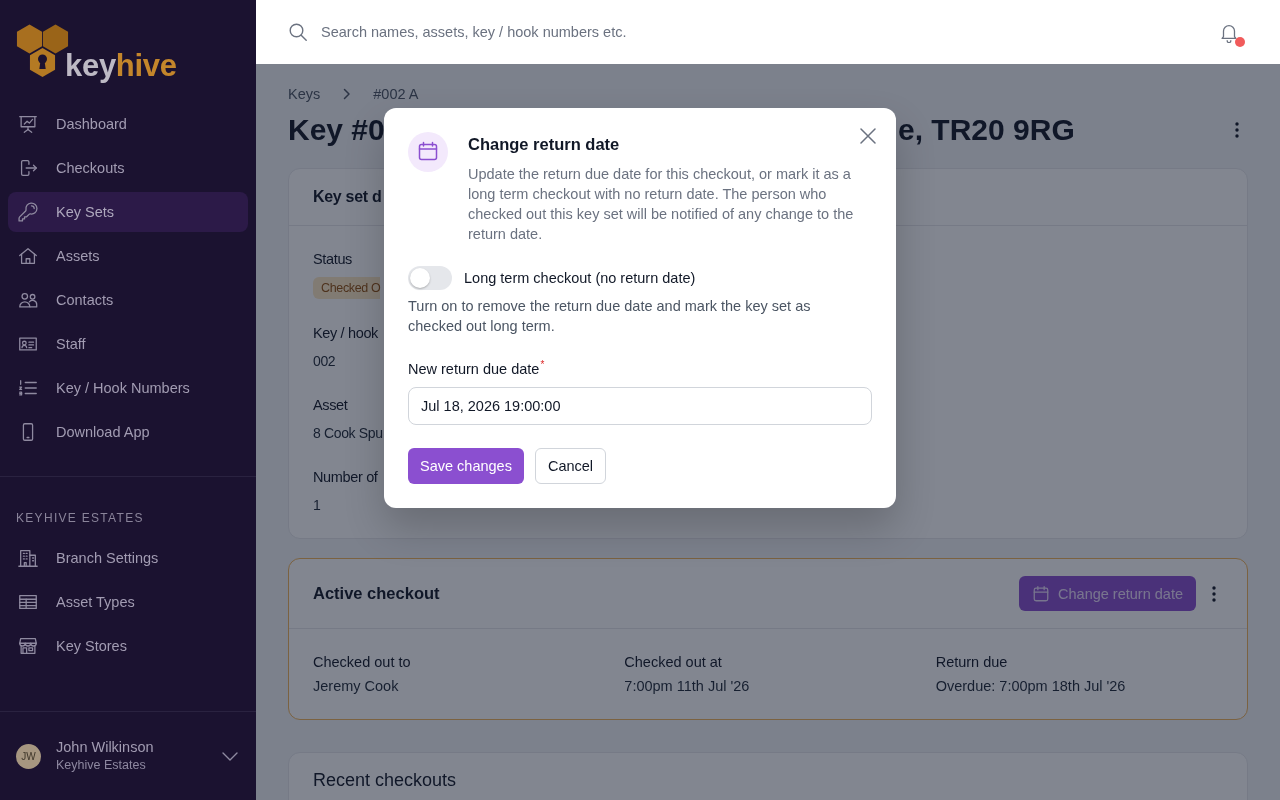  Describe the element at coordinates (345, 333) in the screenshot. I see `field-label: Key / hook` at that location.